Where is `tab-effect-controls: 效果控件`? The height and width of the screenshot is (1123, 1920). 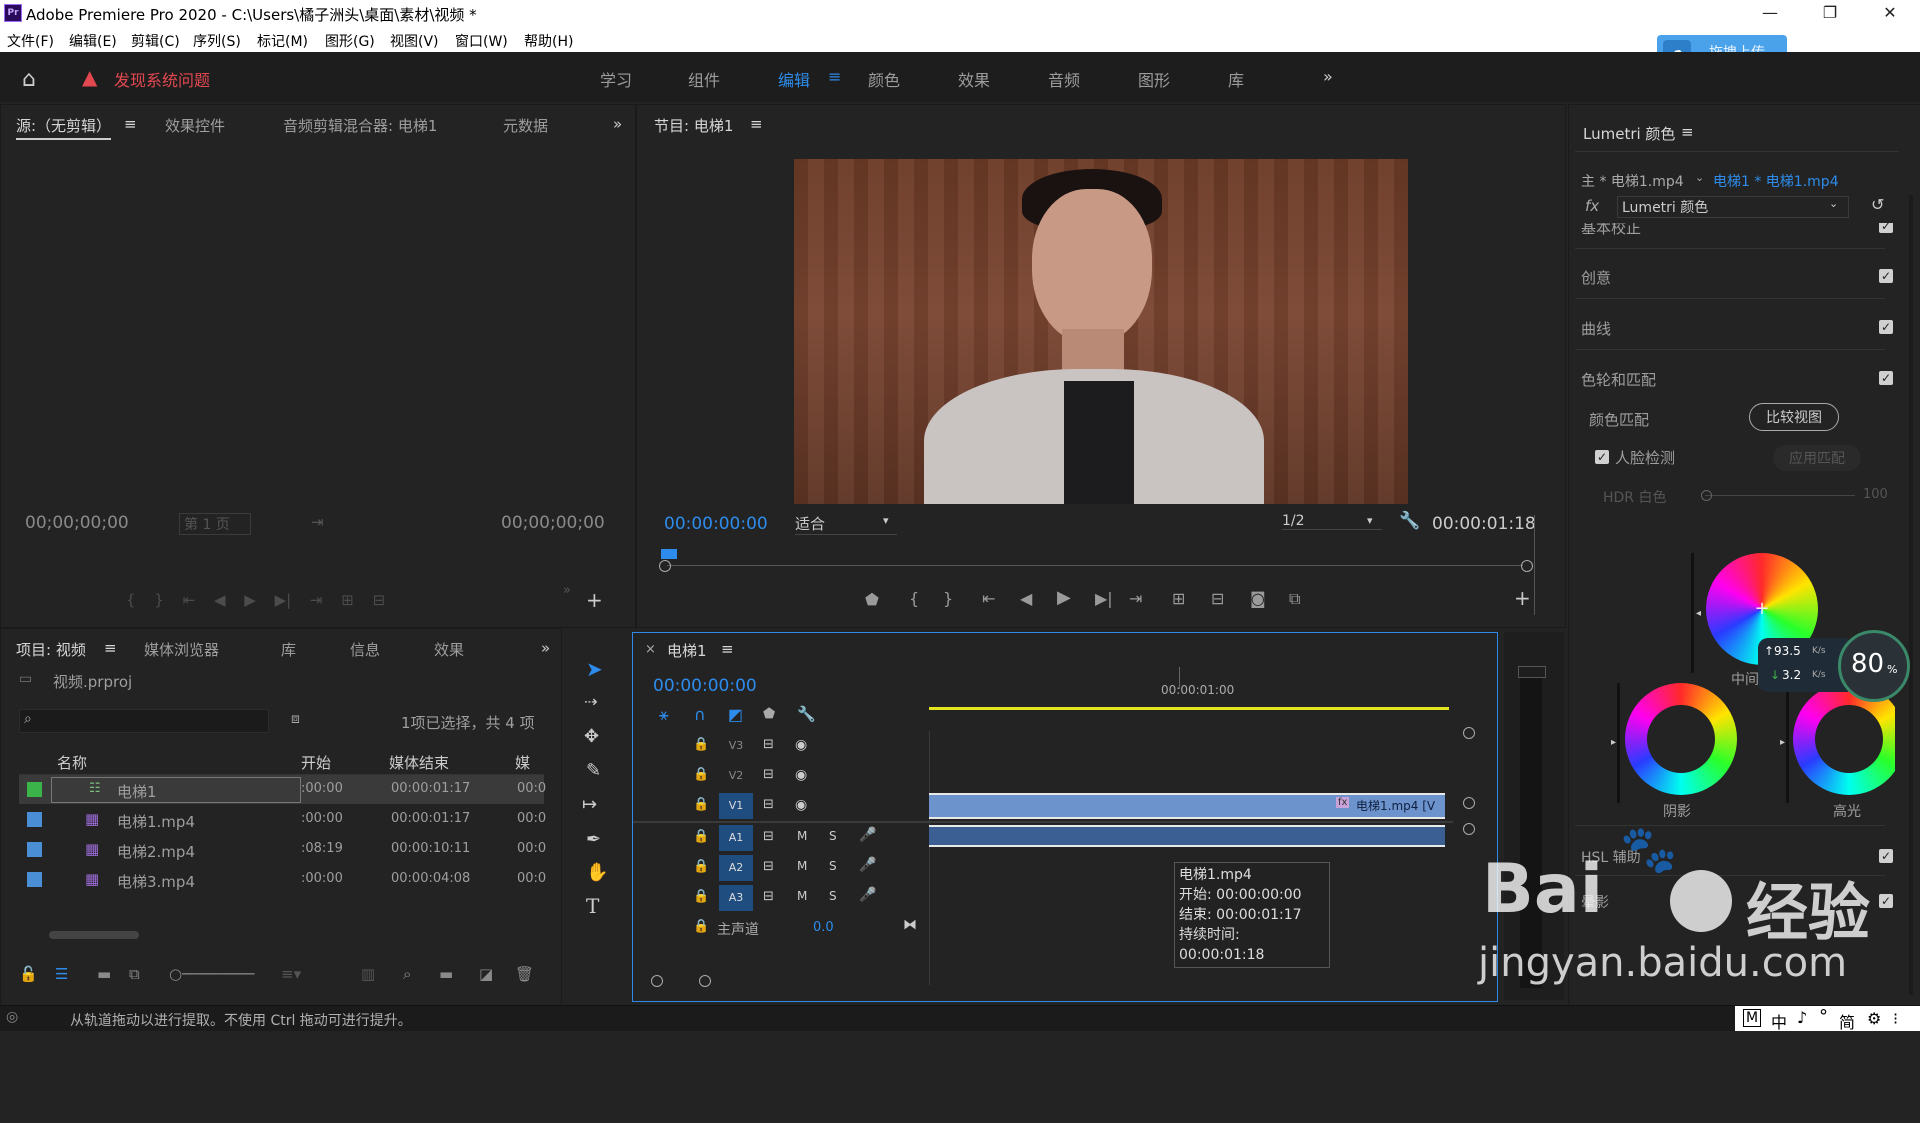
tab-effect-controls: 效果控件 is located at coordinates (195, 125).